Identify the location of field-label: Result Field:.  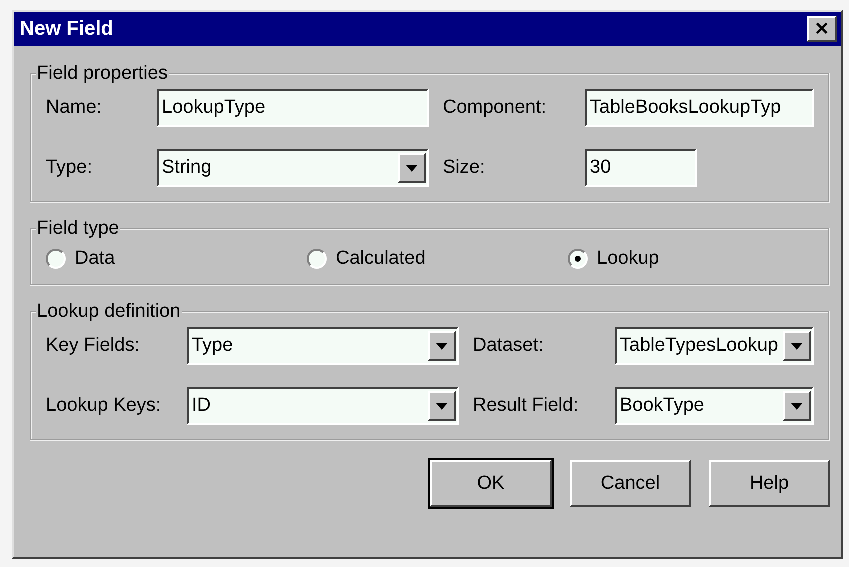
(526, 406).